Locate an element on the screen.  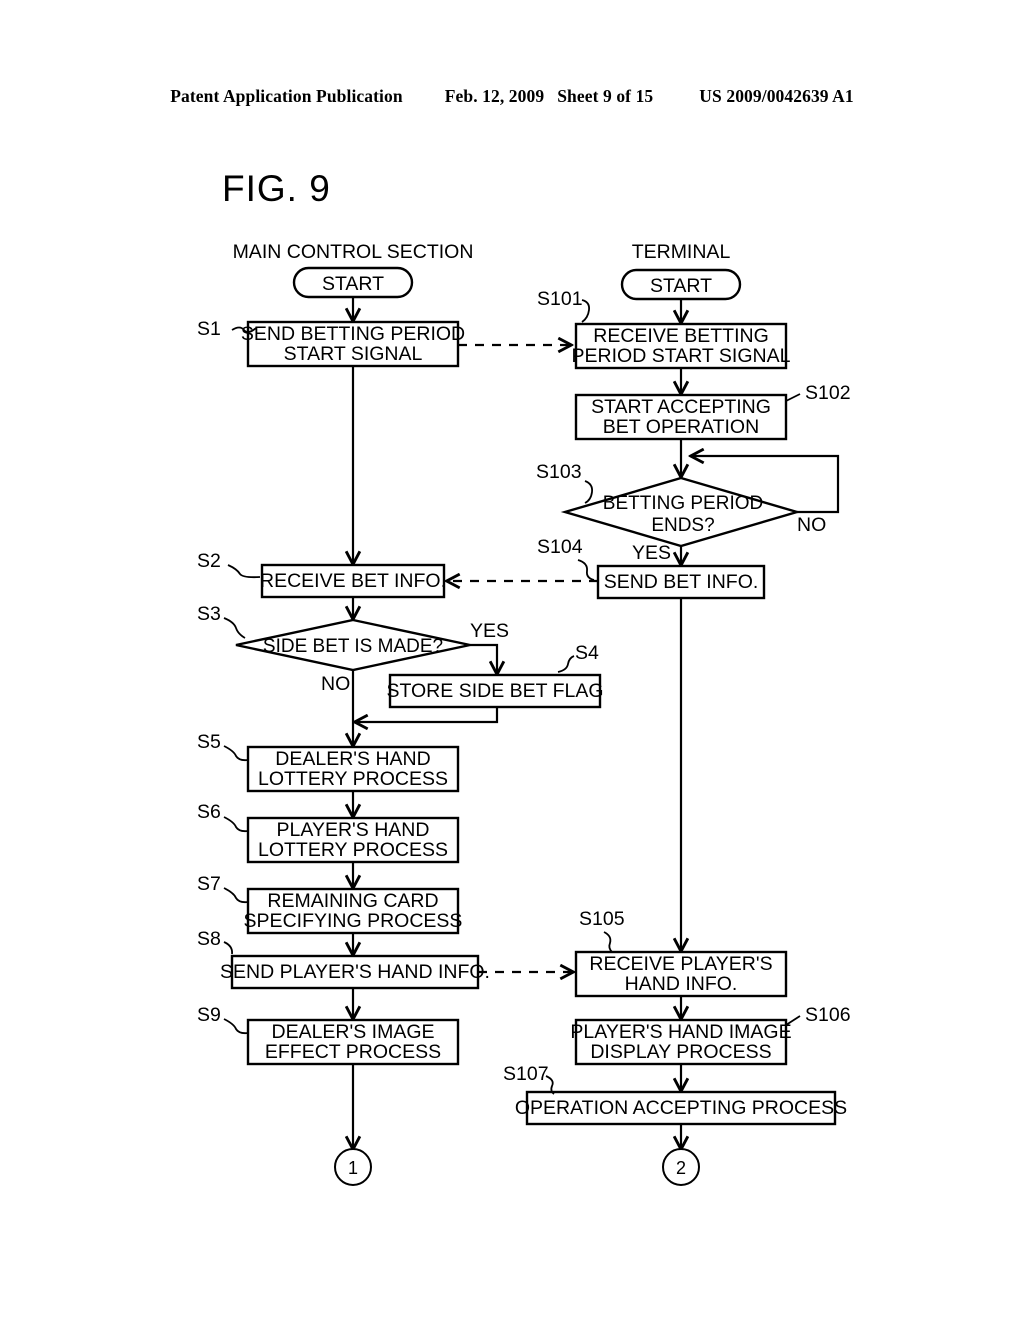
node-S106: PLAYER'S HAND IMAGE DISPLAY PROCESS is located at coordinates (681, 1042).